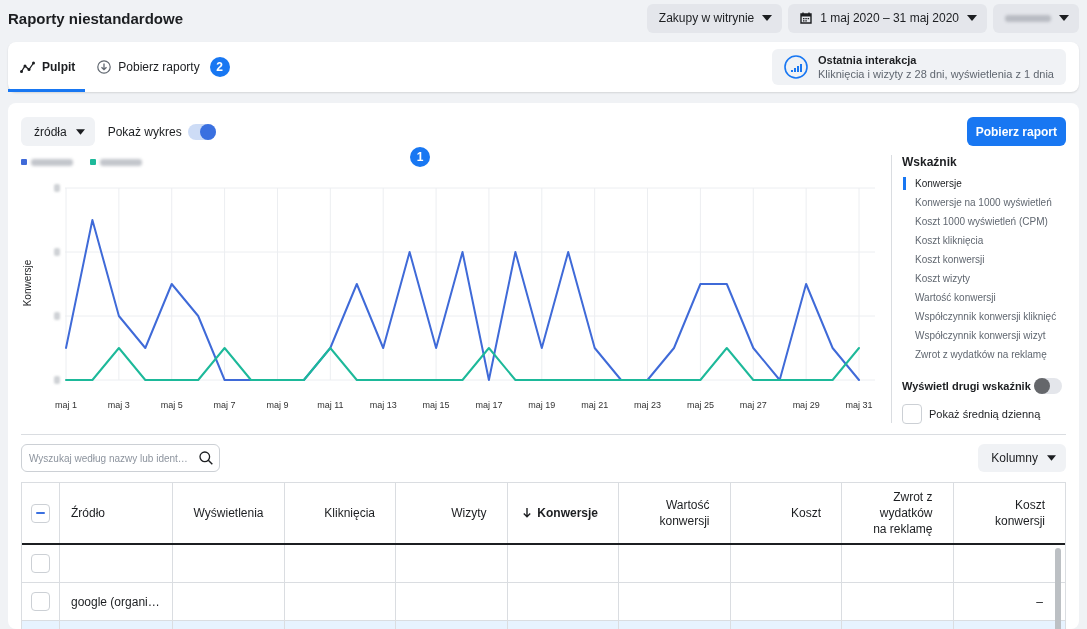 This screenshot has width=1087, height=629. Describe the element at coordinates (966, 386) in the screenshot. I see `toggle-label: Wyświetl drugi wskaźnik` at that location.